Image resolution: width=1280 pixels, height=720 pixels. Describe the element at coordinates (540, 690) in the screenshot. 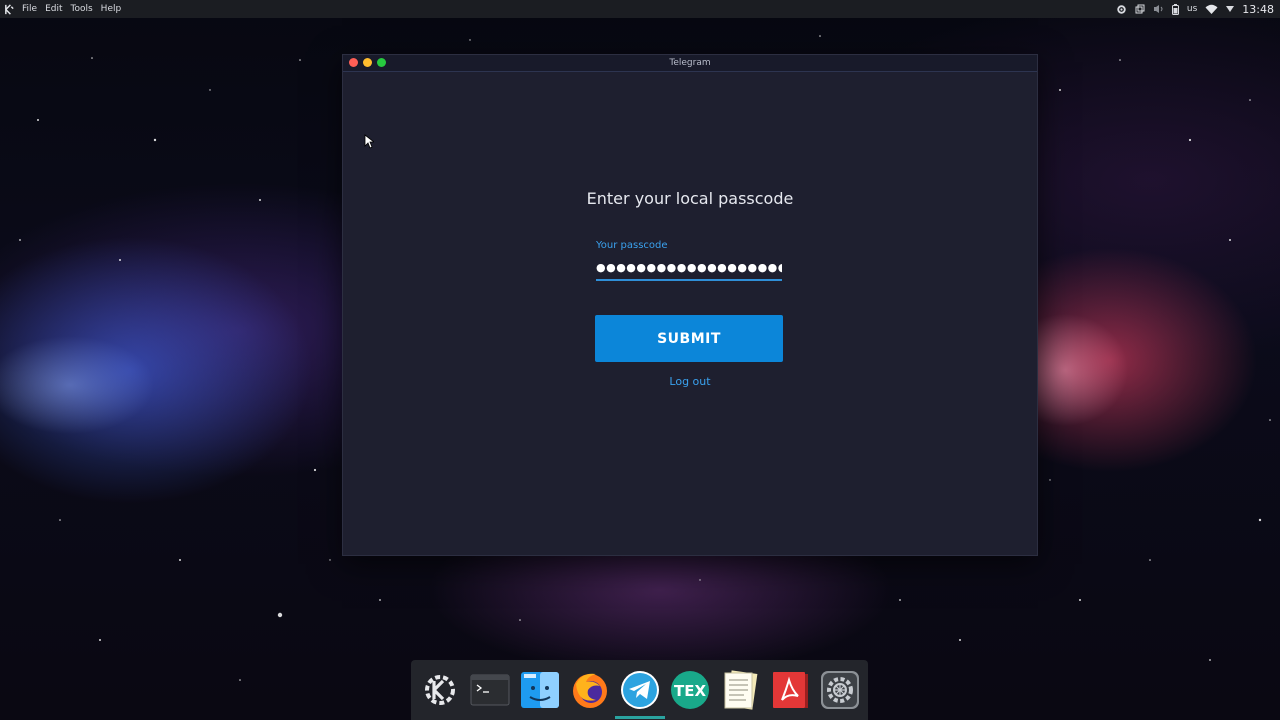

I see `finder-icon` at that location.